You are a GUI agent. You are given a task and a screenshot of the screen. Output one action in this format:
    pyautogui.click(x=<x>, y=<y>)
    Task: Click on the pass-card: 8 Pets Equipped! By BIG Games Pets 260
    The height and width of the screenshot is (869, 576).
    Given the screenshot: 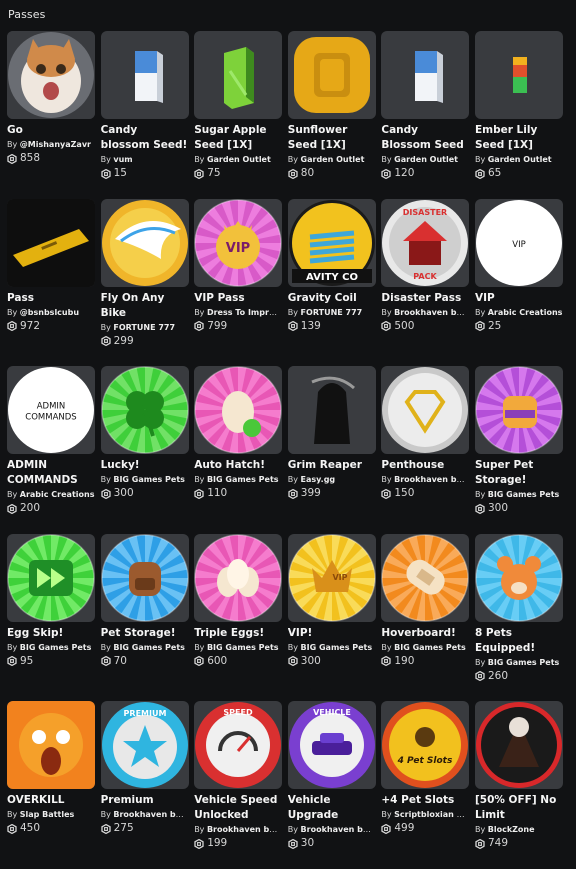 What is the action you would take?
    pyautogui.click(x=518, y=617)
    